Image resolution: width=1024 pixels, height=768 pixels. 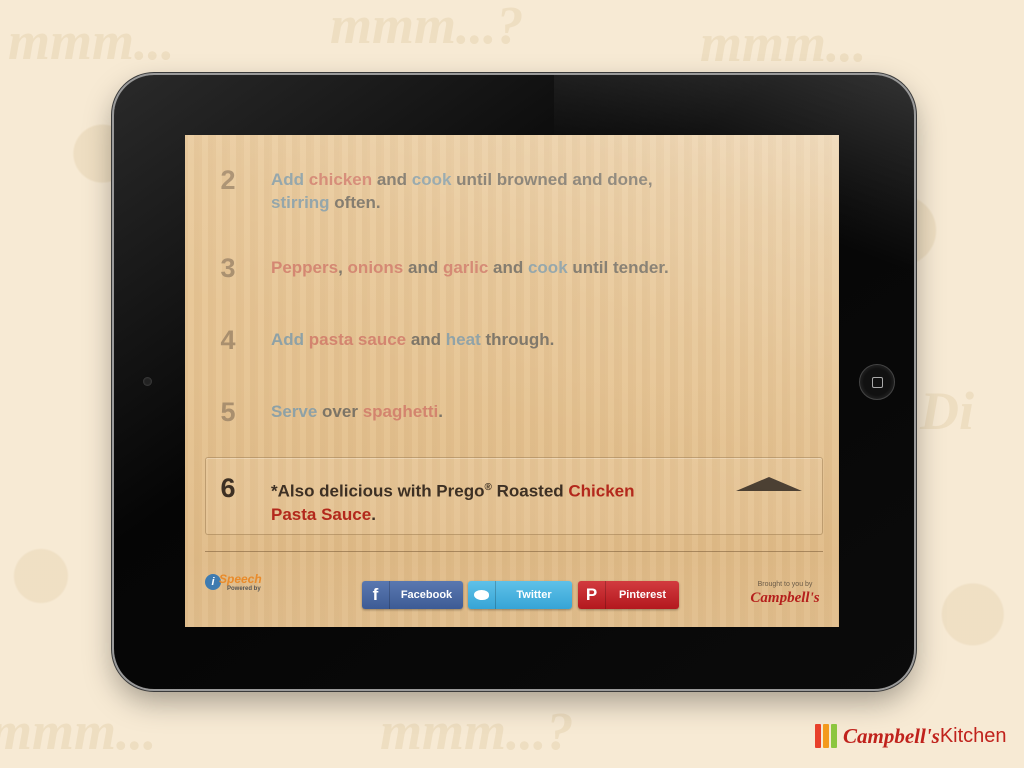 I want to click on twitter-label: Twitter, so click(x=534, y=595).